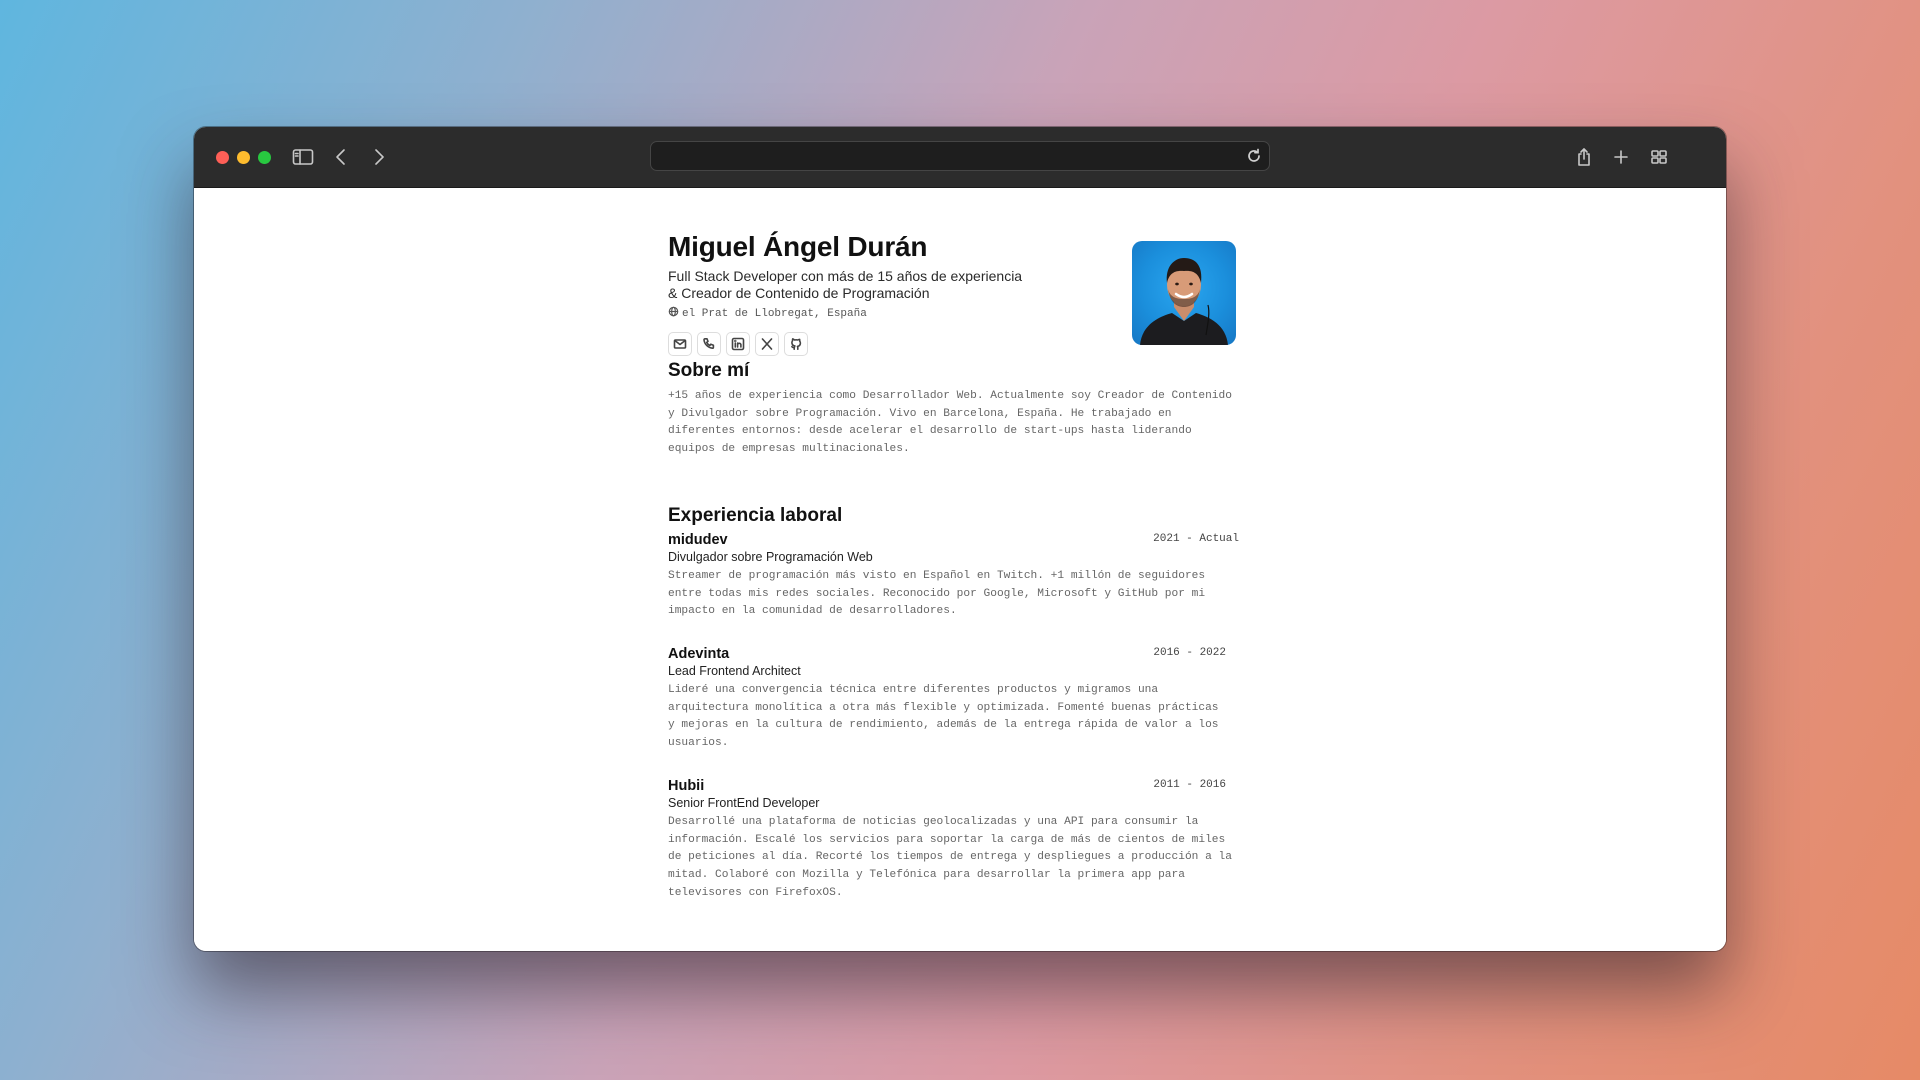  I want to click on social-links, so click(738, 344).